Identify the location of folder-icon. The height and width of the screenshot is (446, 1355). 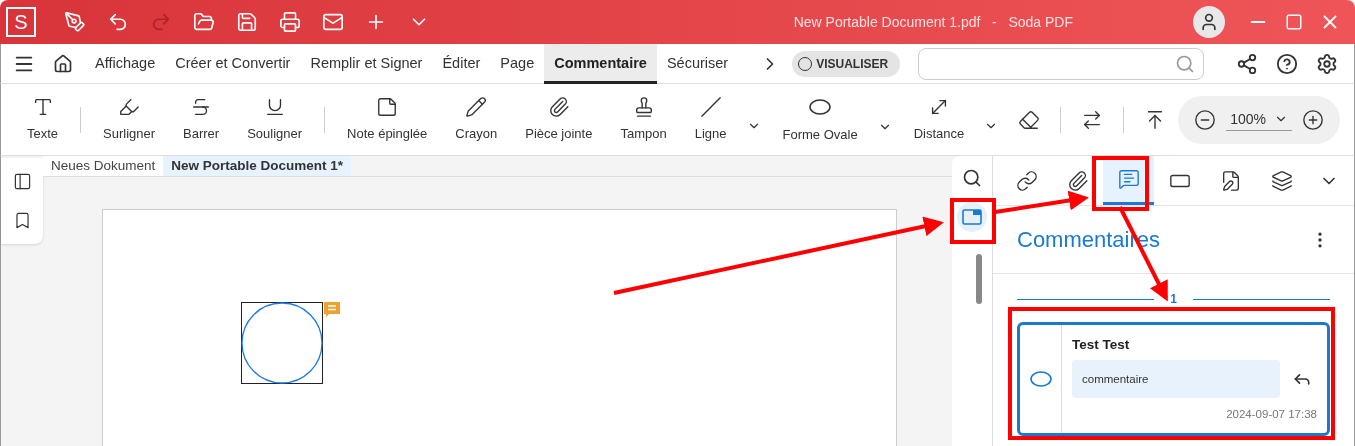
(204, 22).